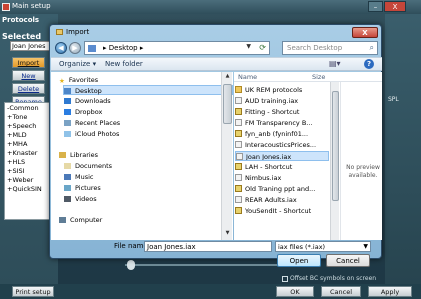 This screenshot has width=421, height=299. I want to click on file-list-scrollbar, so click(334, 161).